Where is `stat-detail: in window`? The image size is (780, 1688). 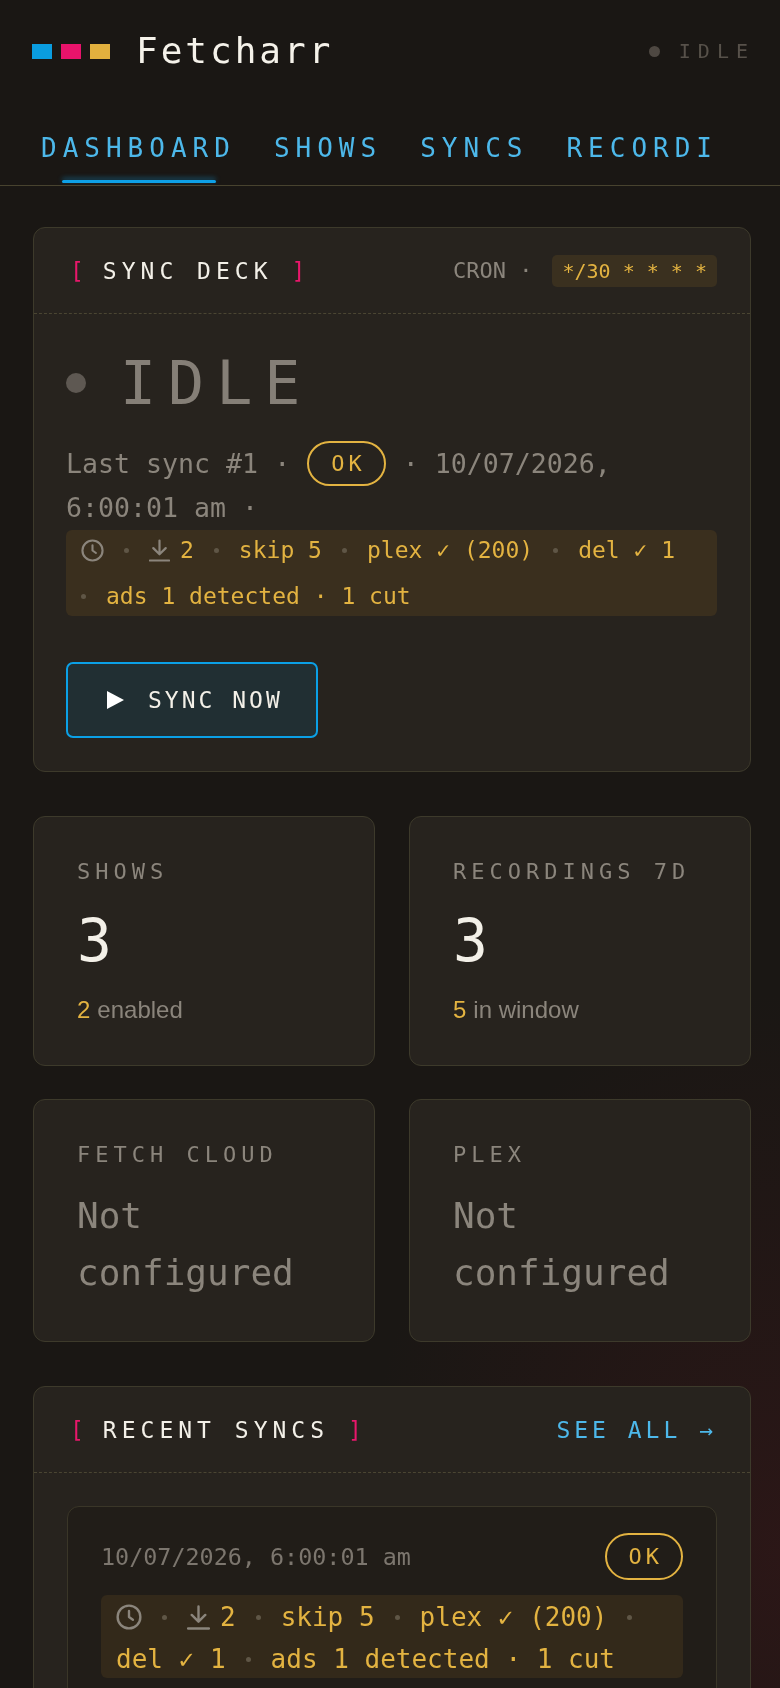
stat-detail: in window is located at coordinates (526, 1010).